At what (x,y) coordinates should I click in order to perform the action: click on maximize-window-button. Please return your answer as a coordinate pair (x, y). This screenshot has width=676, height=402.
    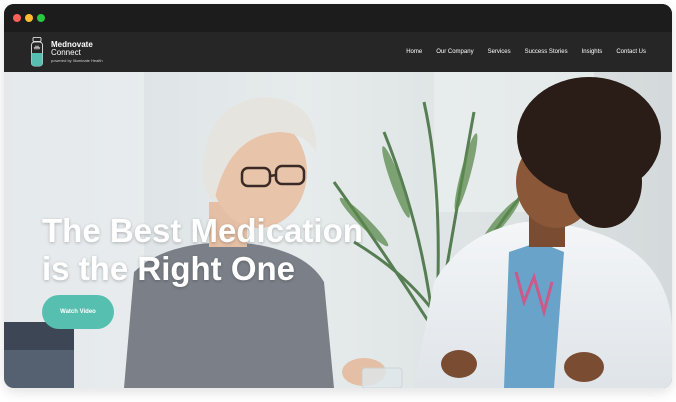
    Looking at the image, I should click on (41, 18).